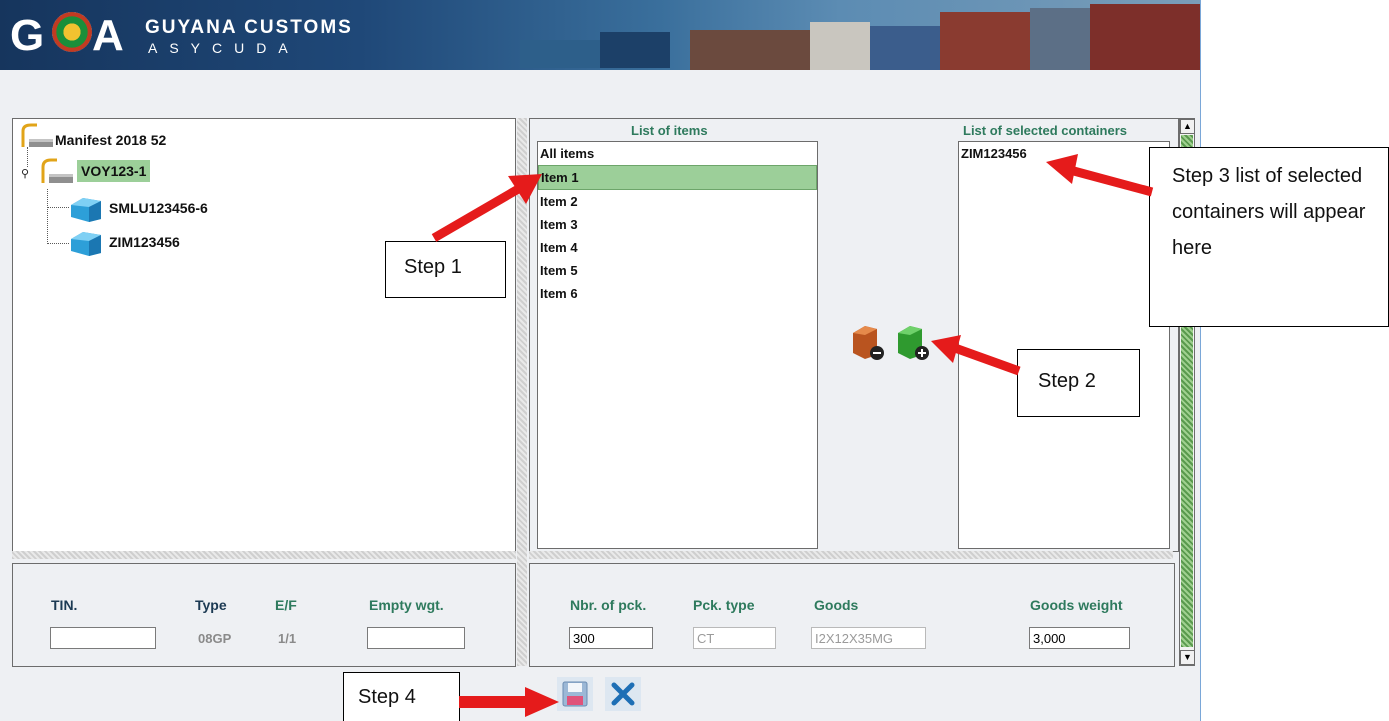  What do you see at coordinates (600, 35) in the screenshot?
I see `header-banner: G A GUYANA CUSTOMS ASYCUDA` at bounding box center [600, 35].